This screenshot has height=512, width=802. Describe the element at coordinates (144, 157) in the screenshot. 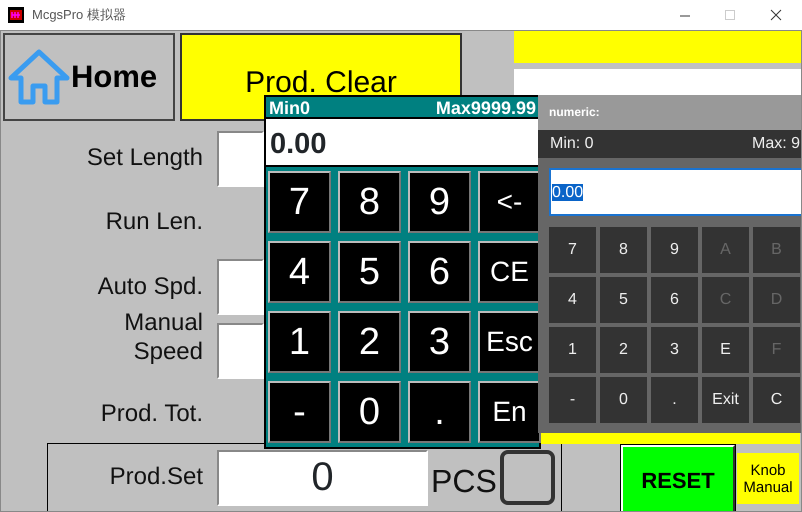

I see `field-label: Set Length` at that location.